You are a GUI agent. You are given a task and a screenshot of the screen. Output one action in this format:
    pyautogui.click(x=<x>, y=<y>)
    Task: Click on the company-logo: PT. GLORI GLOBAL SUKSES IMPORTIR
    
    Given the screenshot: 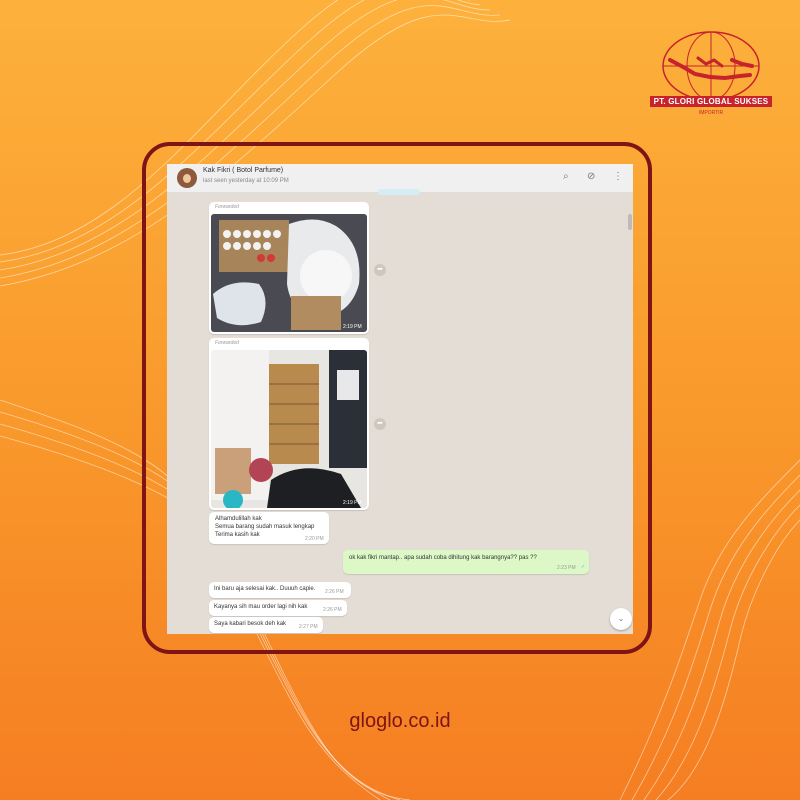 What is the action you would take?
    pyautogui.click(x=711, y=80)
    